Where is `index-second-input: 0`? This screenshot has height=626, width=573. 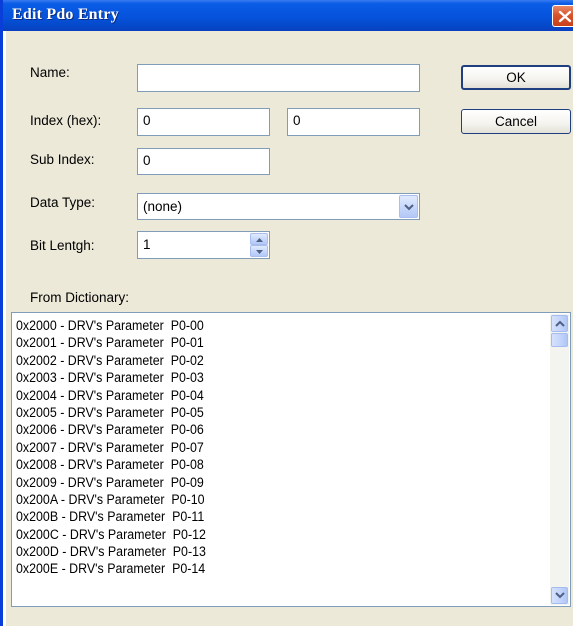
index-second-input: 0 is located at coordinates (353, 122).